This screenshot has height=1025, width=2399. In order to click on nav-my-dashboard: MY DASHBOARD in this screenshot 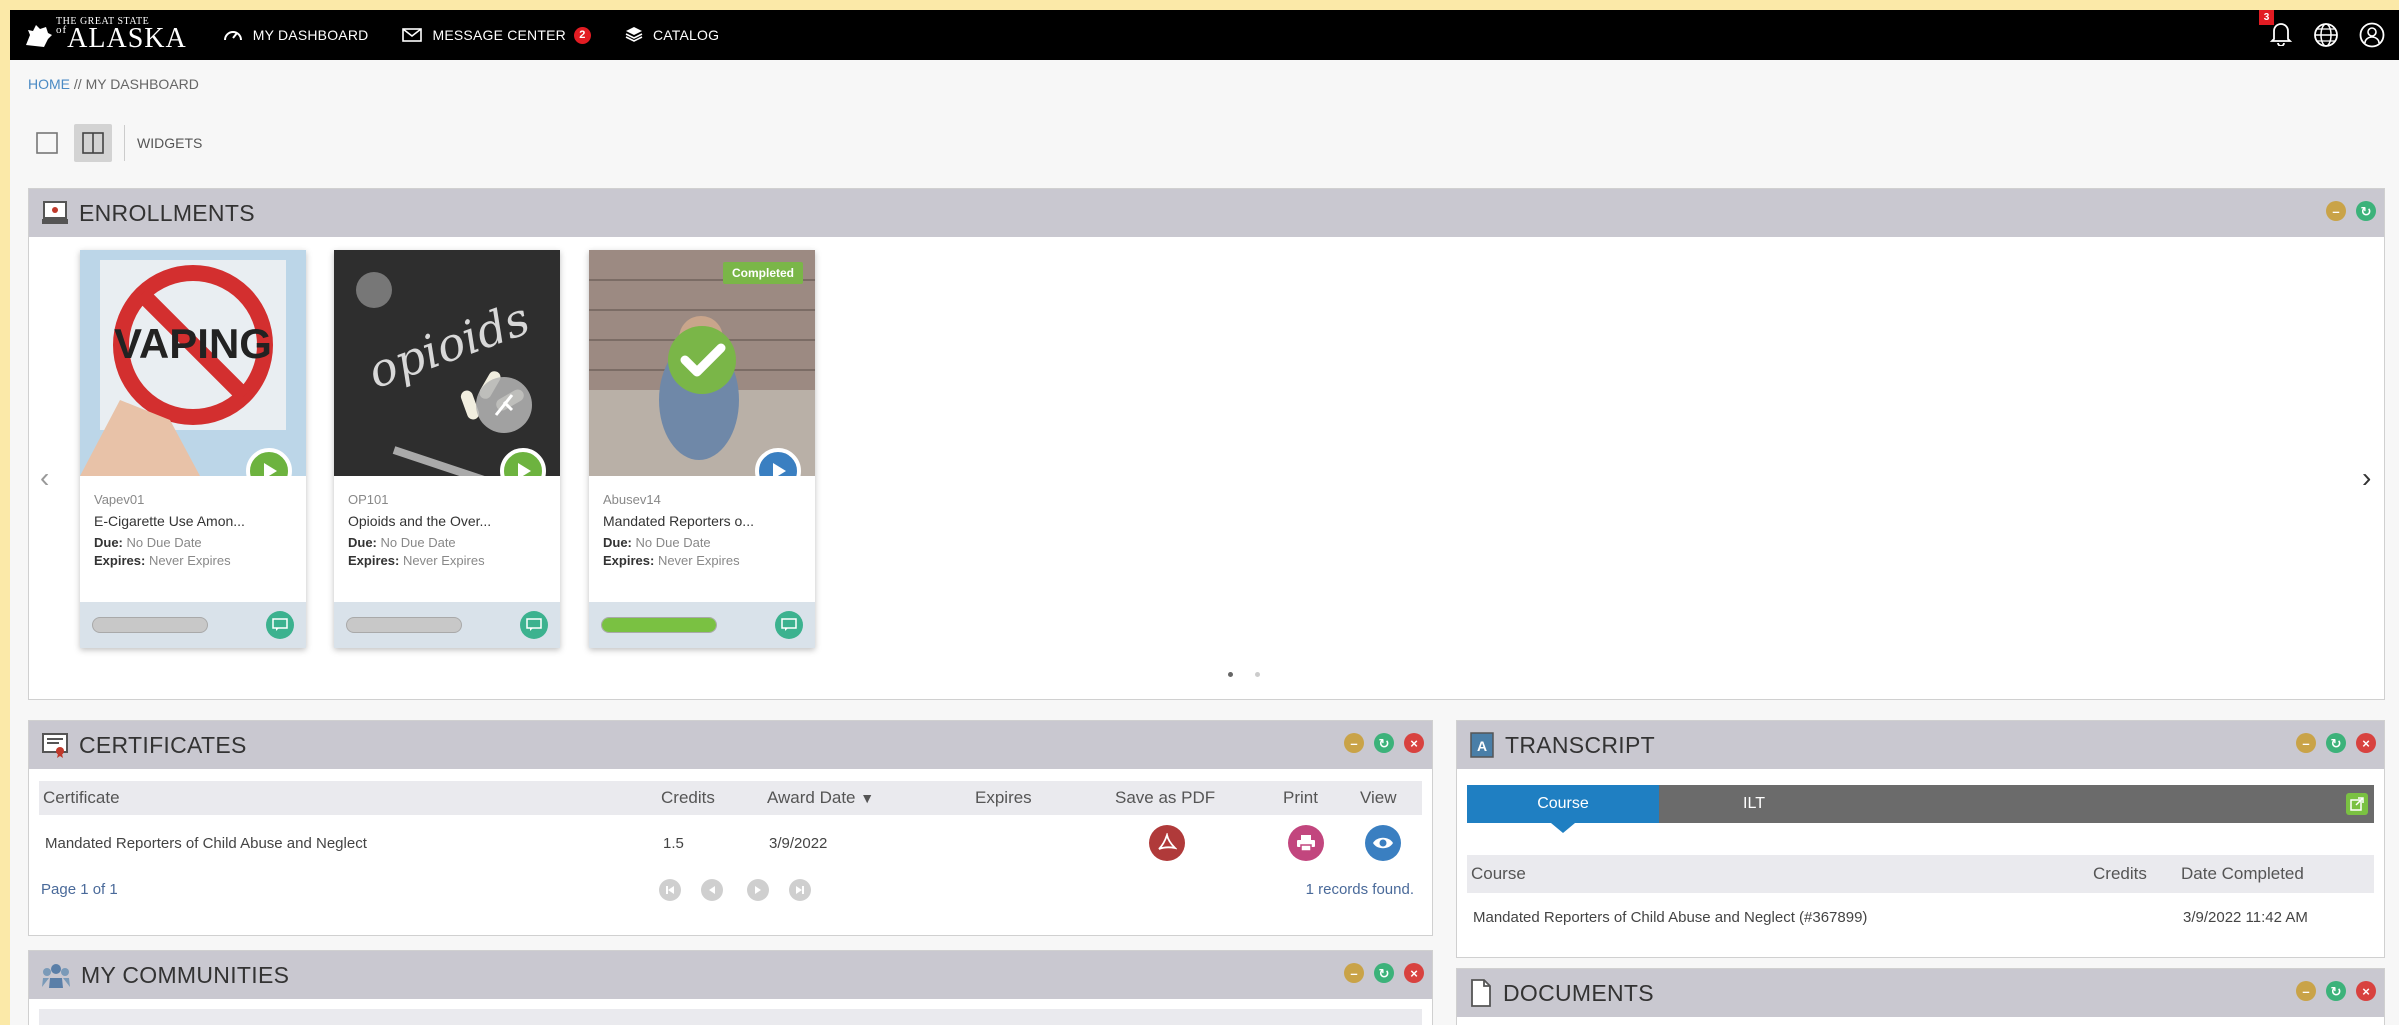, I will do `click(296, 35)`.